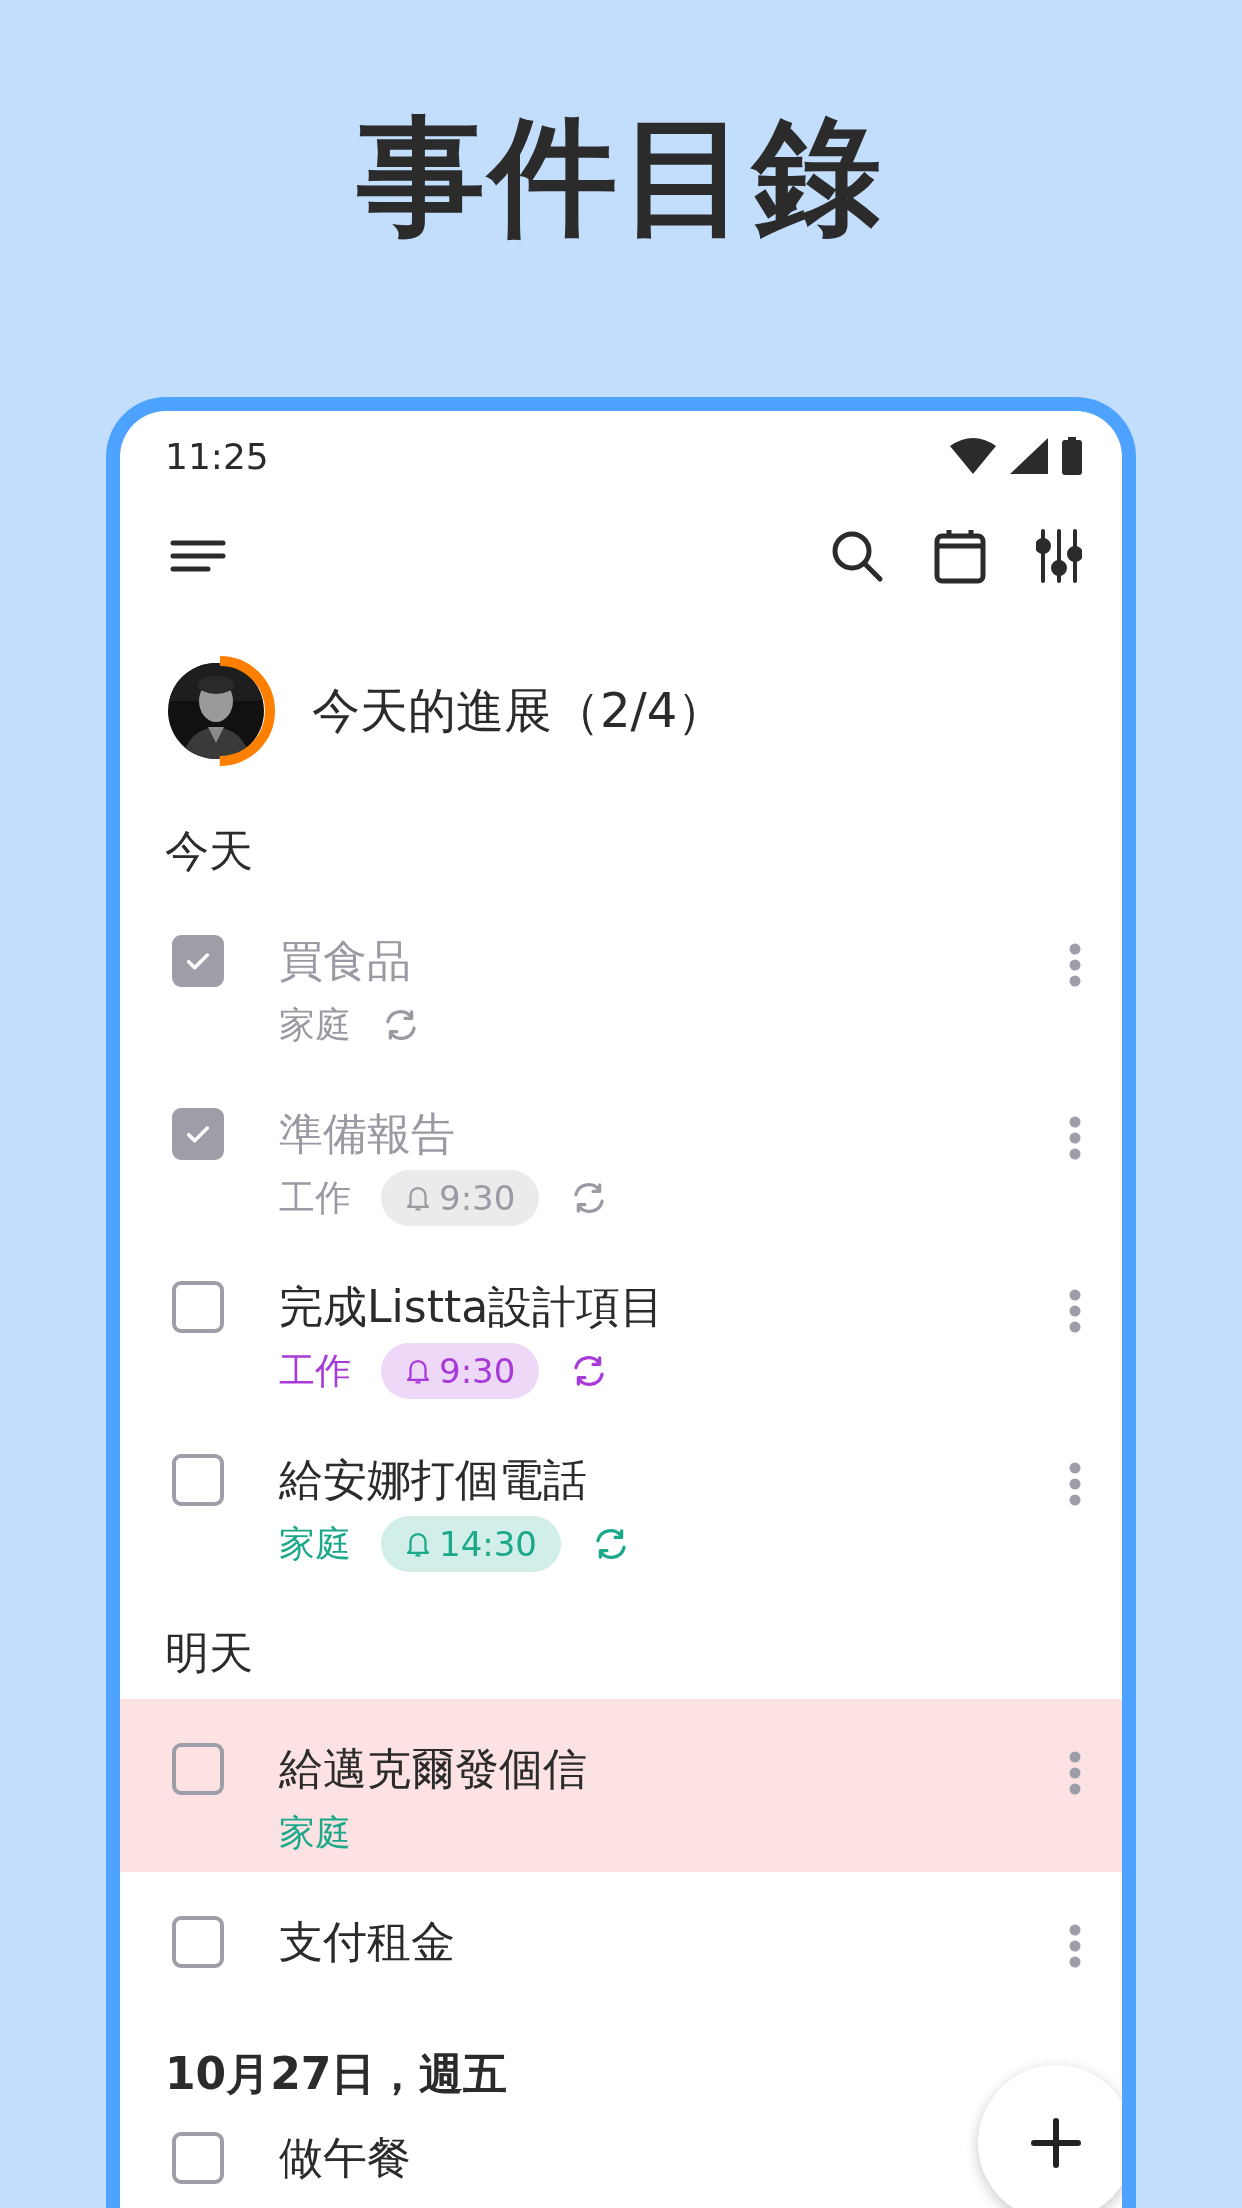 This screenshot has height=2208, width=1242. What do you see at coordinates (209, 851) in the screenshot?
I see `section-heading: 今天` at bounding box center [209, 851].